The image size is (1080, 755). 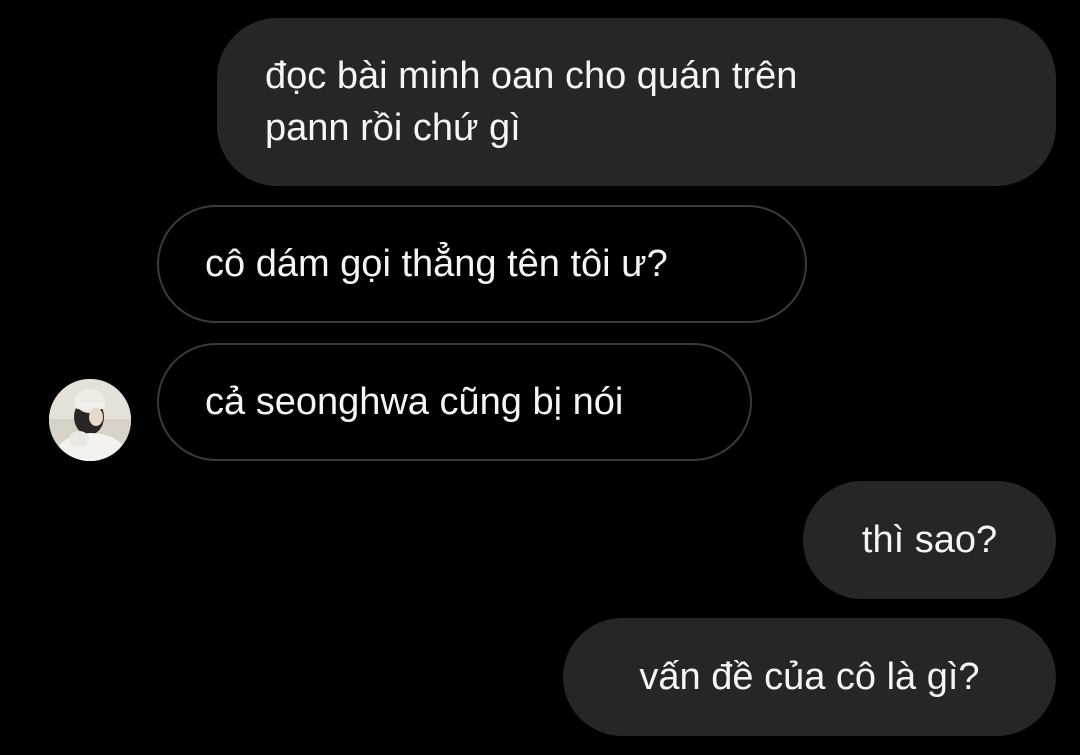 I want to click on message-text: vấn đề của cô là gì?, so click(x=809, y=677).